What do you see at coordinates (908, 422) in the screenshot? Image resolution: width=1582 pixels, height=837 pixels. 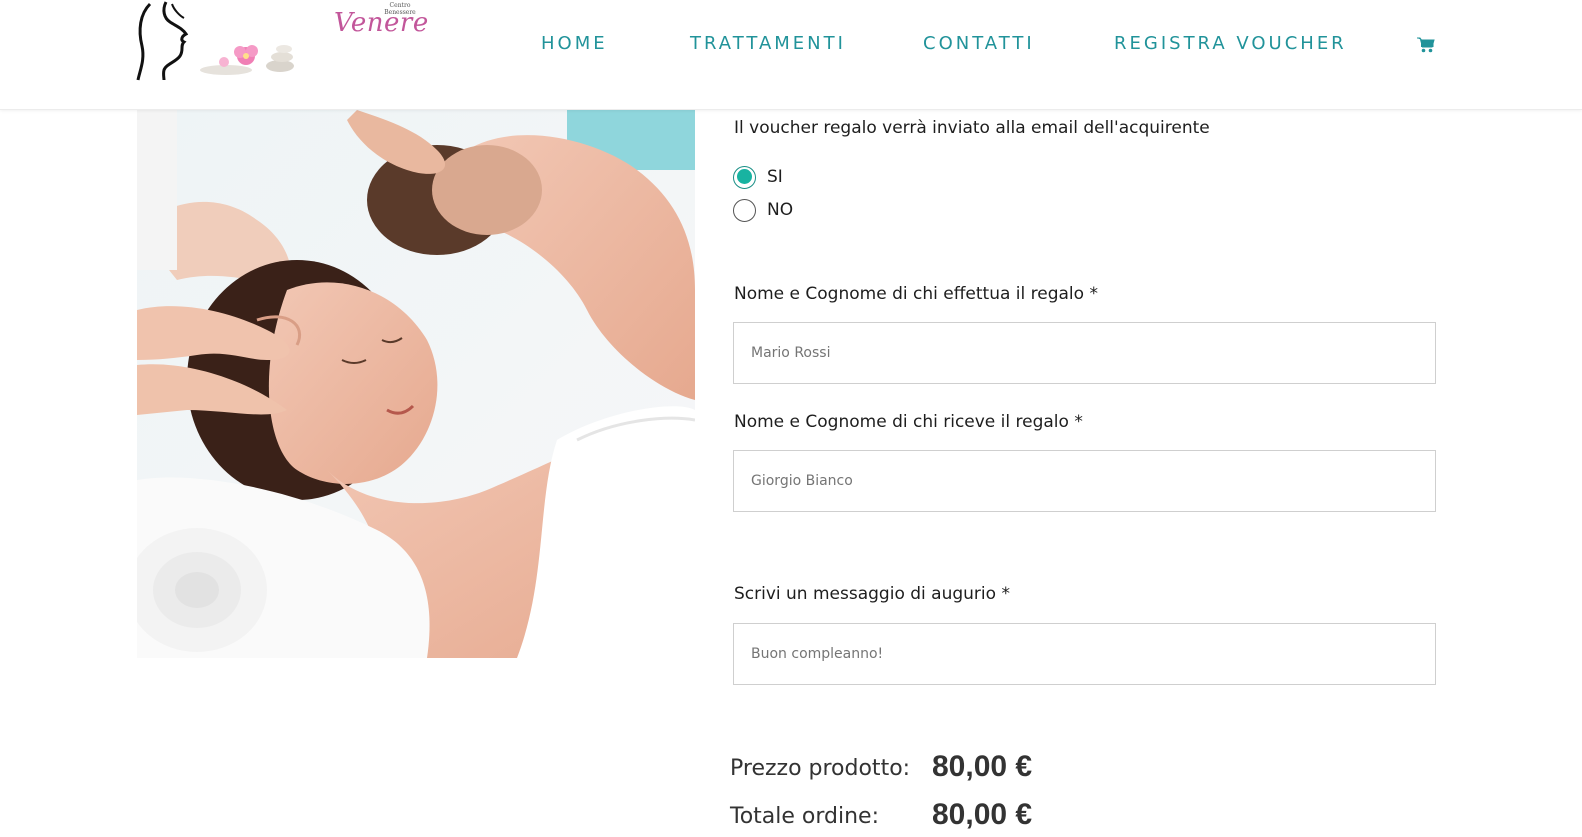 I see `receiver-name-label: Nome e Cognome di chi riceve il regalo *` at bounding box center [908, 422].